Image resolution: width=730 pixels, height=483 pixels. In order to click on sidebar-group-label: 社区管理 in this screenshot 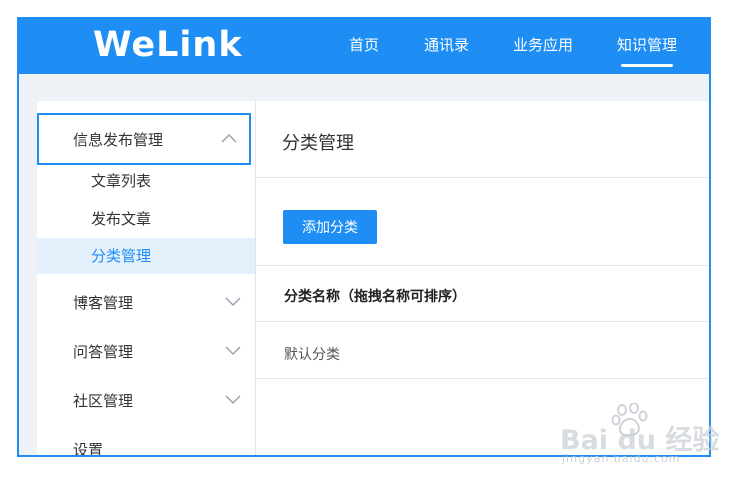, I will do `click(103, 401)`.